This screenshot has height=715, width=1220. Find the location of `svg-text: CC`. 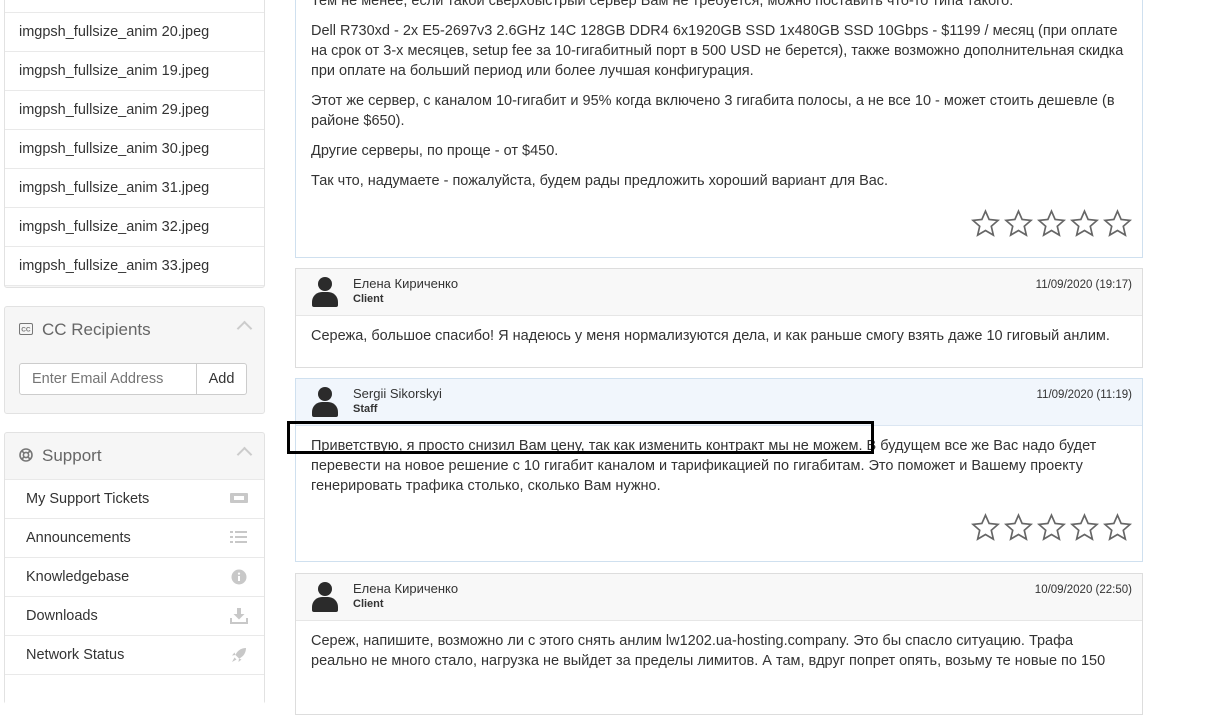

svg-text: CC is located at coordinates (26, 329).